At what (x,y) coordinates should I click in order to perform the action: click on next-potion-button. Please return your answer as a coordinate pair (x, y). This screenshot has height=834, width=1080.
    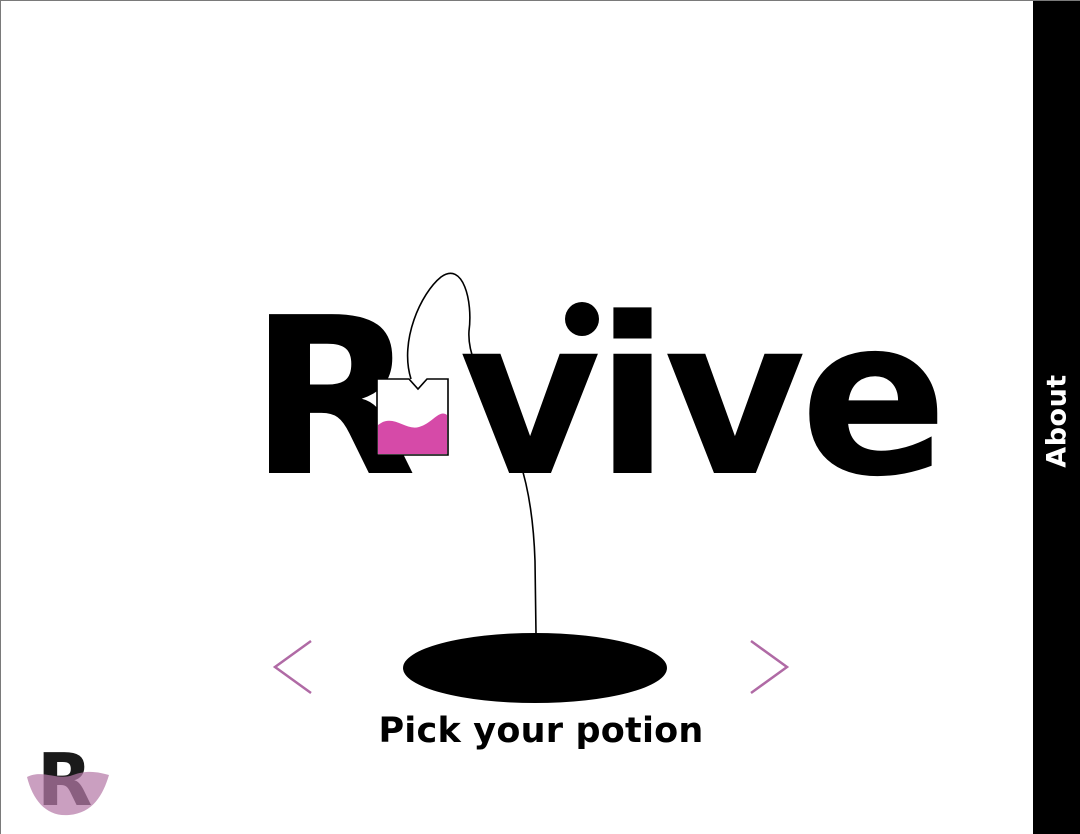
    Looking at the image, I should click on (769, 668).